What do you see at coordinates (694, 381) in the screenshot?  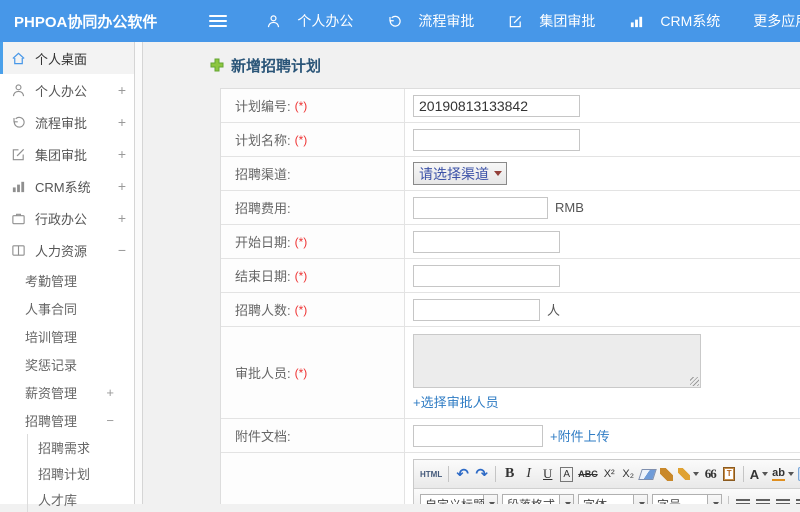 I see `resize-handle` at bounding box center [694, 381].